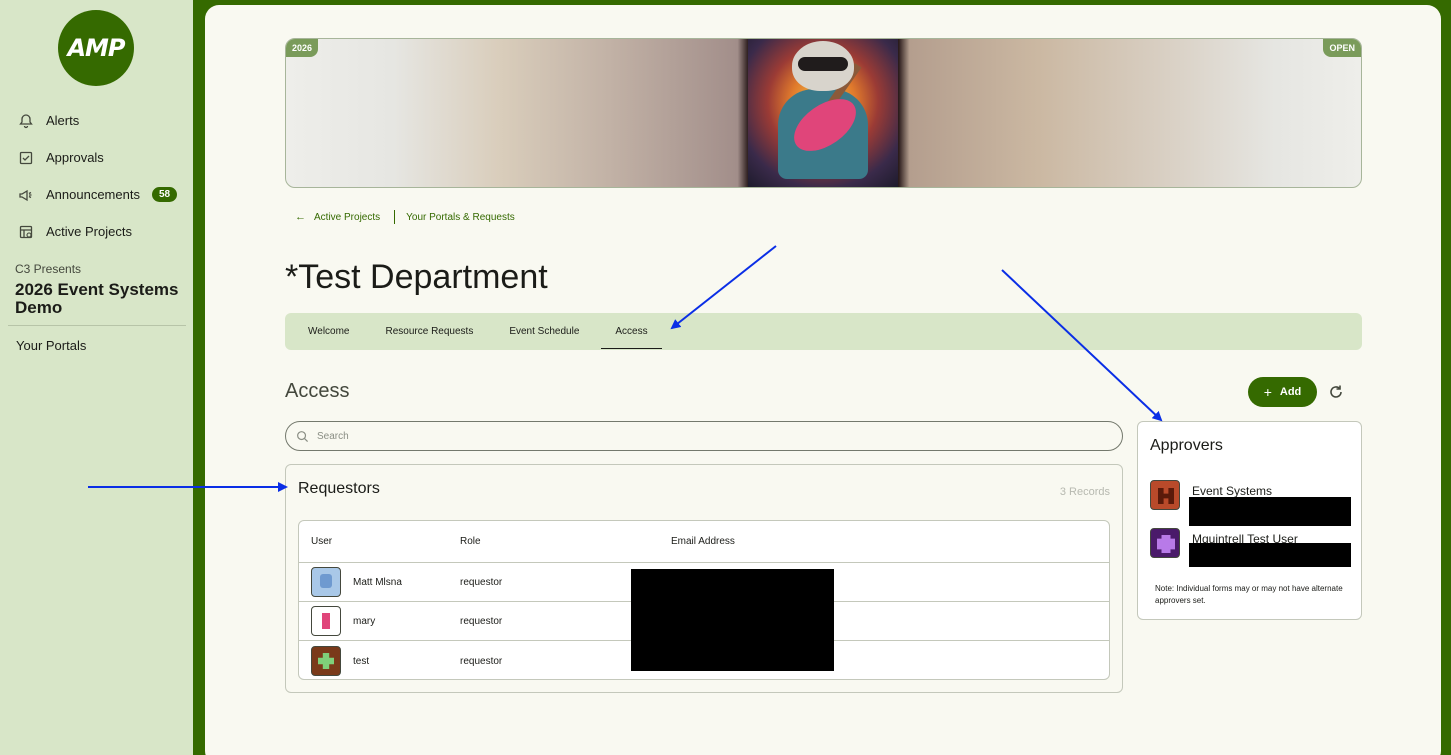  I want to click on project-list-icon, so click(26, 231).